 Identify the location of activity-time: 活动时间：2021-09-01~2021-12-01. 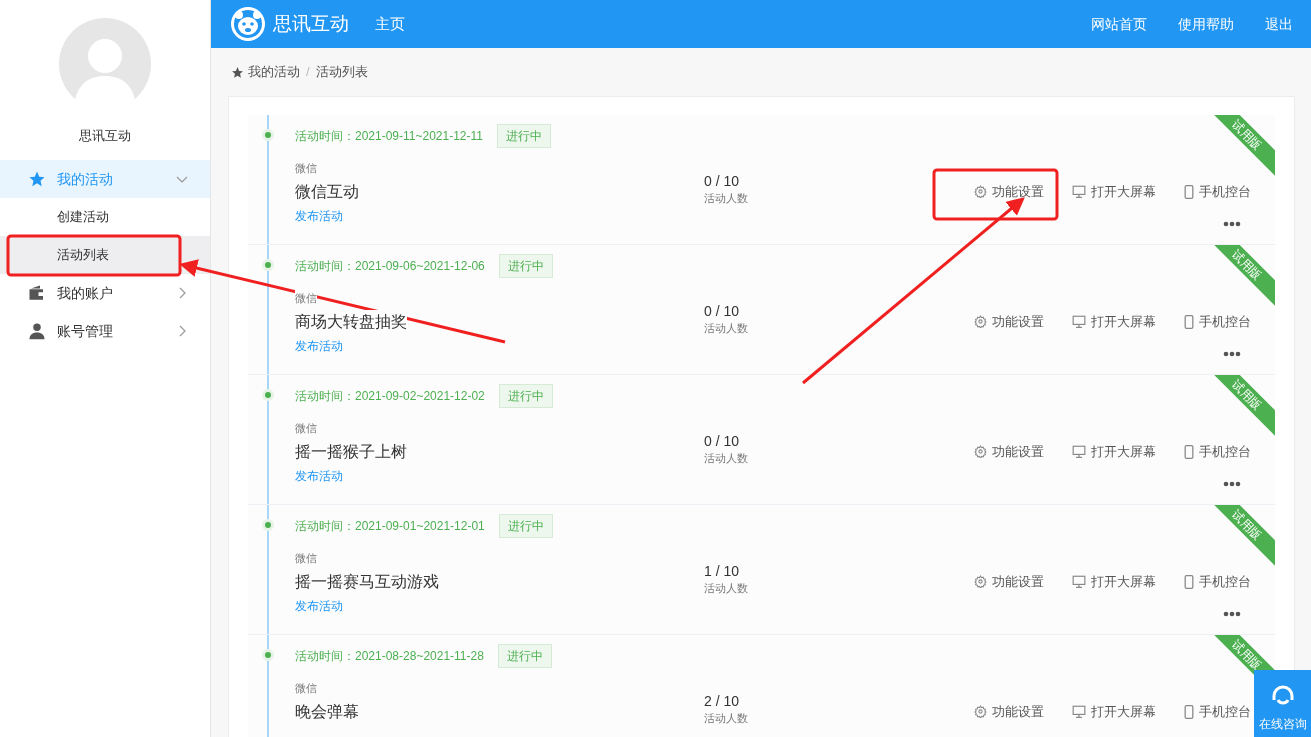
(390, 526).